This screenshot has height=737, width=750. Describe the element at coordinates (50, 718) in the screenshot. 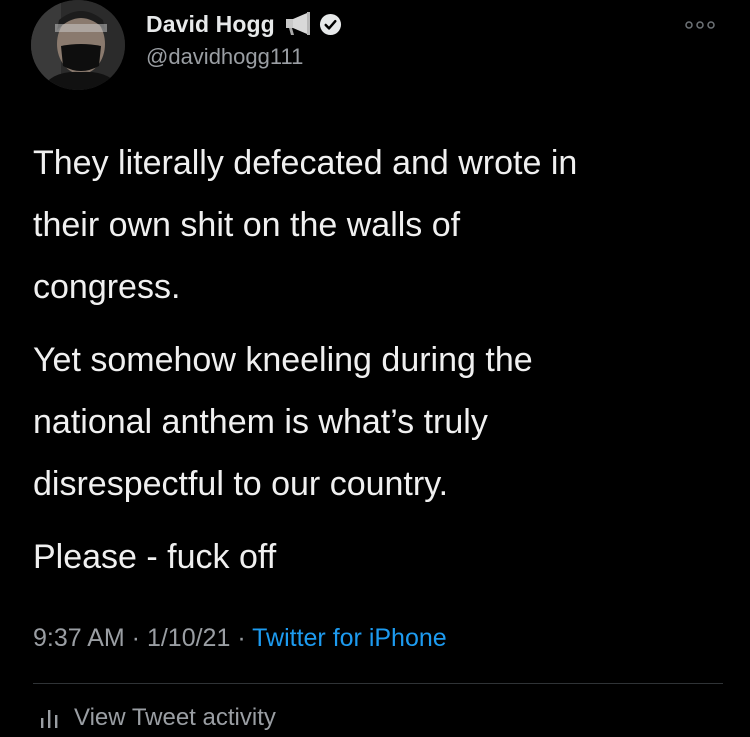

I see `bar-chart-icon` at that location.